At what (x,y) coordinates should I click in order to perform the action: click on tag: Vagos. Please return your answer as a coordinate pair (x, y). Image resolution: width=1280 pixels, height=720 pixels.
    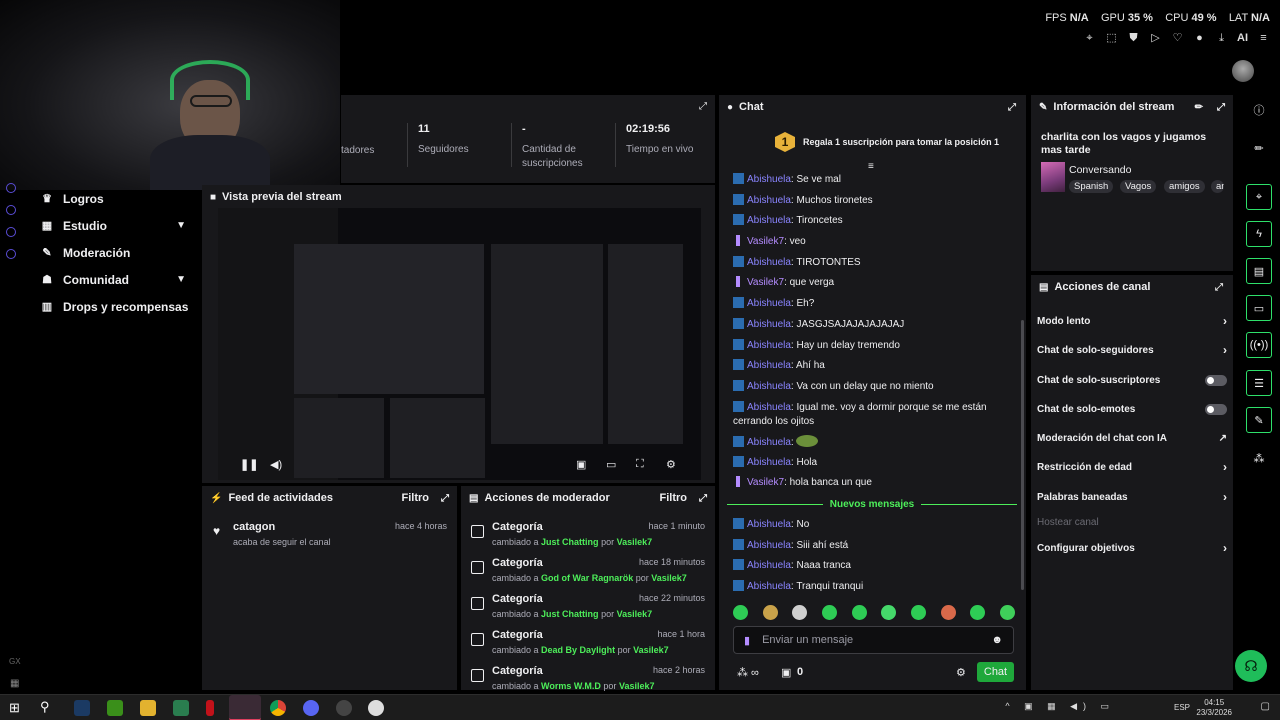
    Looking at the image, I should click on (1138, 186).